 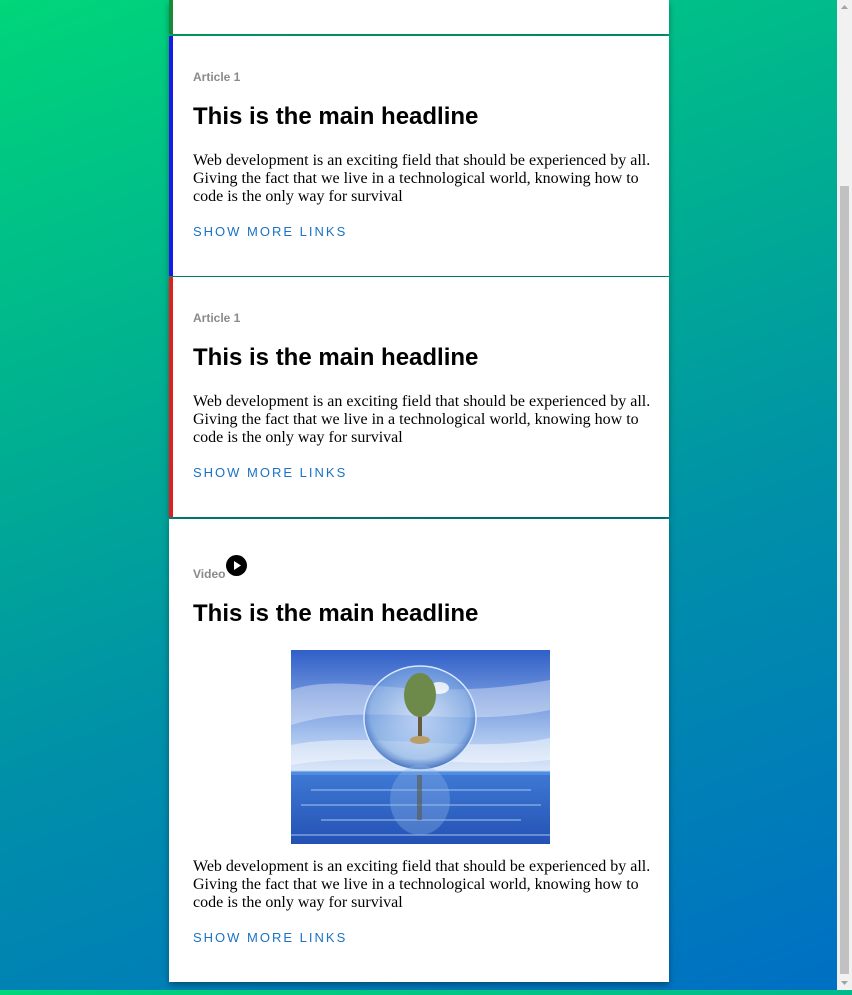 What do you see at coordinates (844, 580) in the screenshot?
I see `scrollbar-thumb` at bounding box center [844, 580].